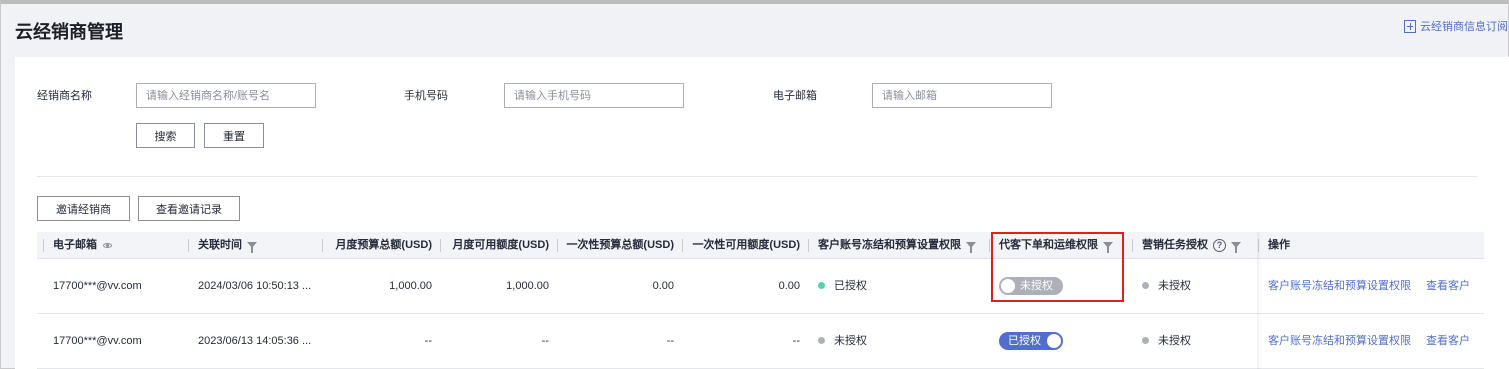  What do you see at coordinates (64, 96) in the screenshot?
I see `dealer-name-label: 经销商名称` at bounding box center [64, 96].